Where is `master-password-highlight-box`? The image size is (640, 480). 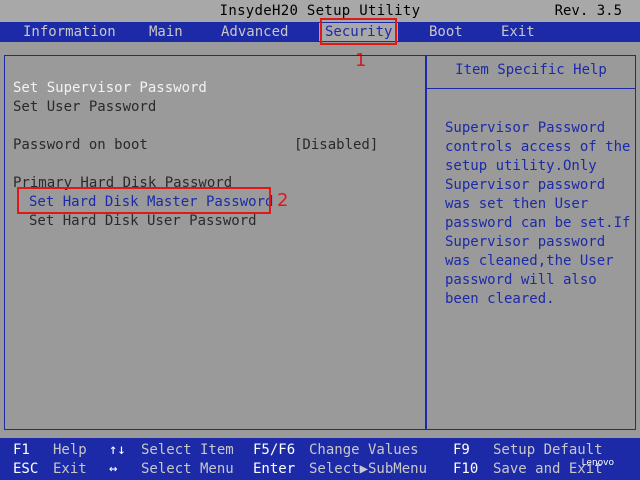
master-password-highlight-box is located at coordinates (144, 200).